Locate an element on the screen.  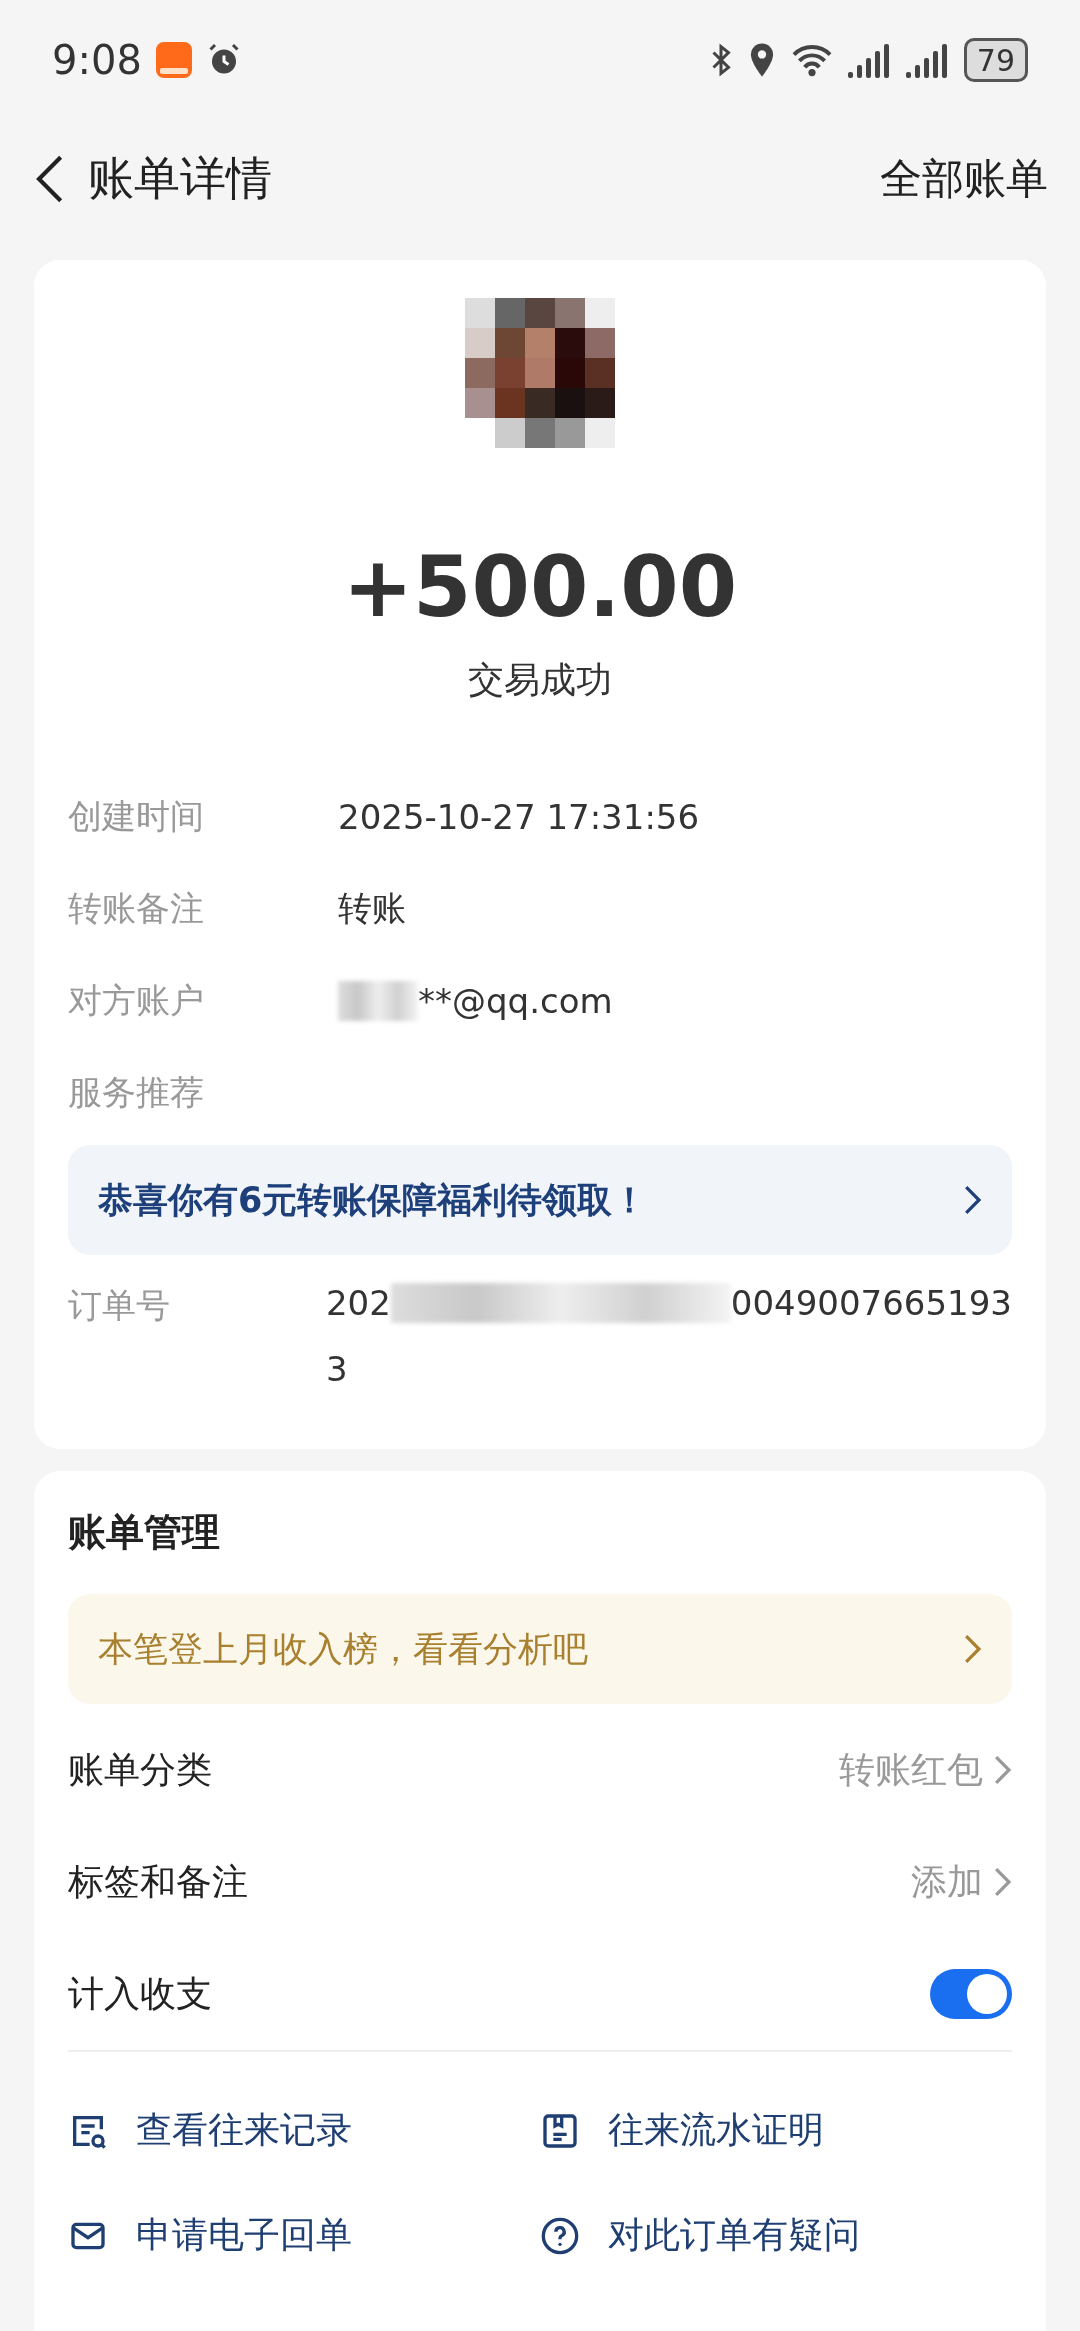
order-number-end: 3 is located at coordinates (337, 1369).